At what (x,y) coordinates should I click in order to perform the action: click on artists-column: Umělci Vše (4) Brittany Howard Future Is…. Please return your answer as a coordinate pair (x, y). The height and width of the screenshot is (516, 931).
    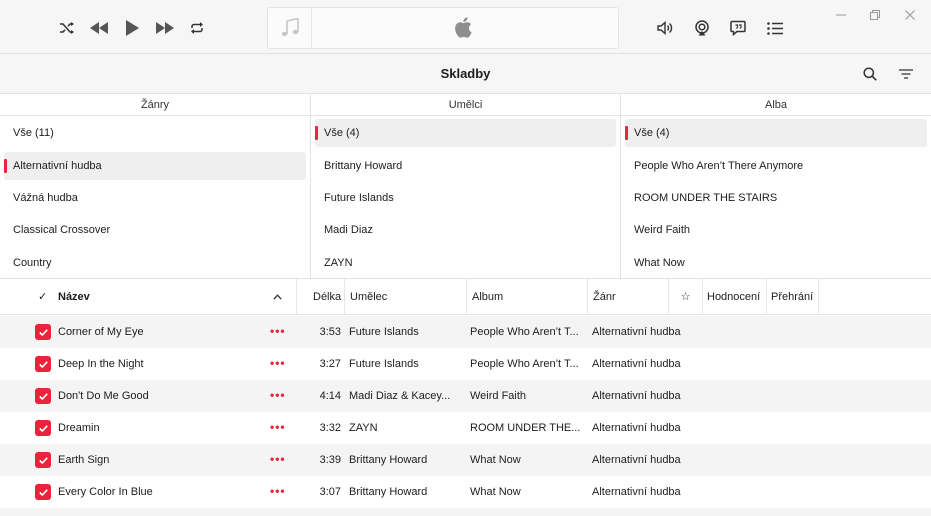
    Looking at the image, I should click on (465, 186).